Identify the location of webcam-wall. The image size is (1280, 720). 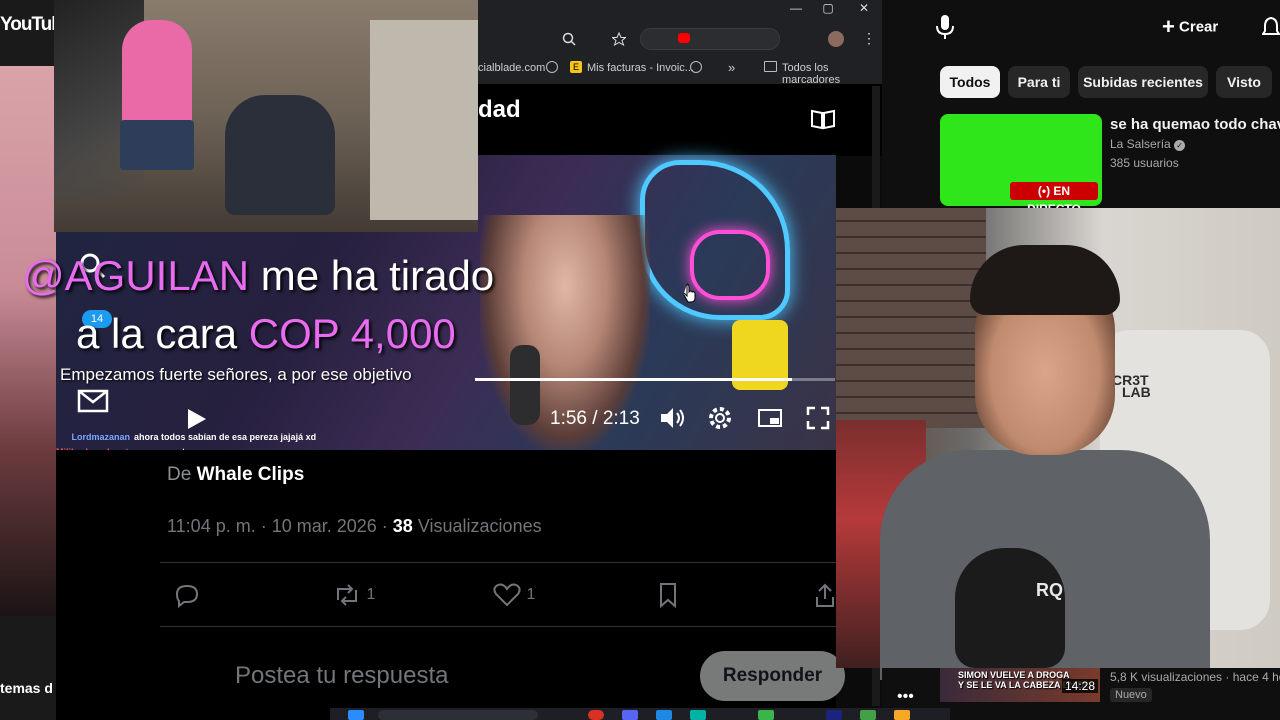
(424, 120).